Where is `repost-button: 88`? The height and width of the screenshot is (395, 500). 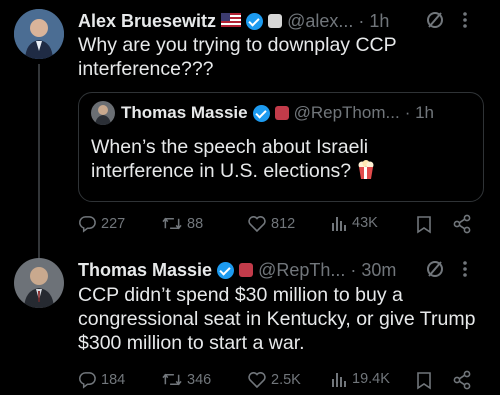 repost-button: 88 is located at coordinates (182, 223).